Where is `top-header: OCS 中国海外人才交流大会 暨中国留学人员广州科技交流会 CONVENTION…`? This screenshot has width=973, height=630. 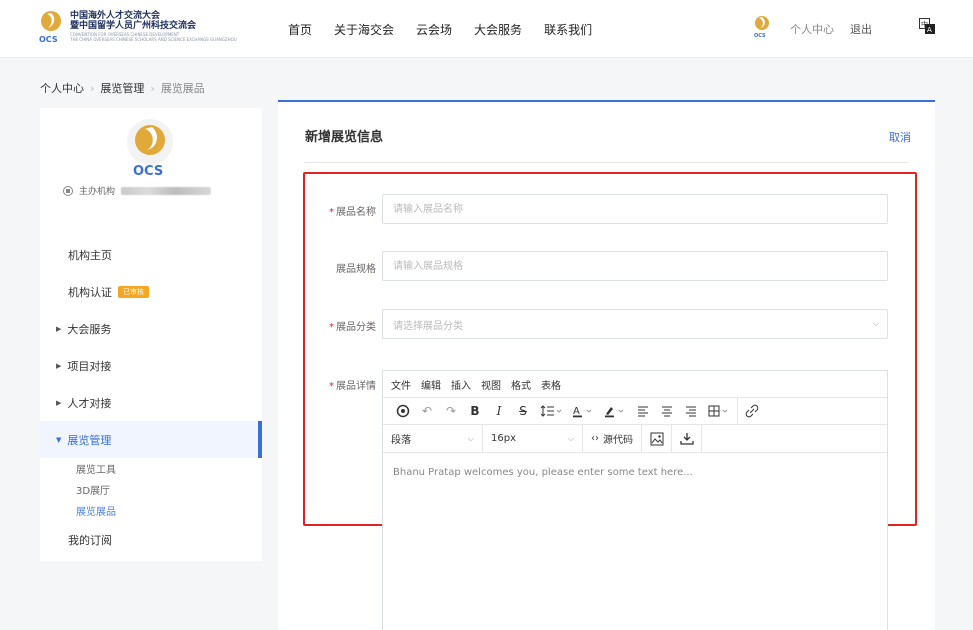 top-header: OCS 中国海外人才交流大会 暨中国留学人员广州科技交流会 CONVENTION… is located at coordinates (486, 29).